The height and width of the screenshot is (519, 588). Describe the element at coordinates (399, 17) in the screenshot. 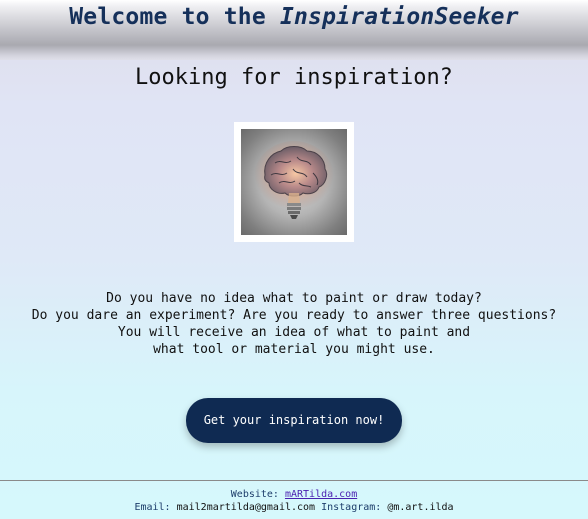

I see `page-title-brand: InspirationSeeker` at that location.